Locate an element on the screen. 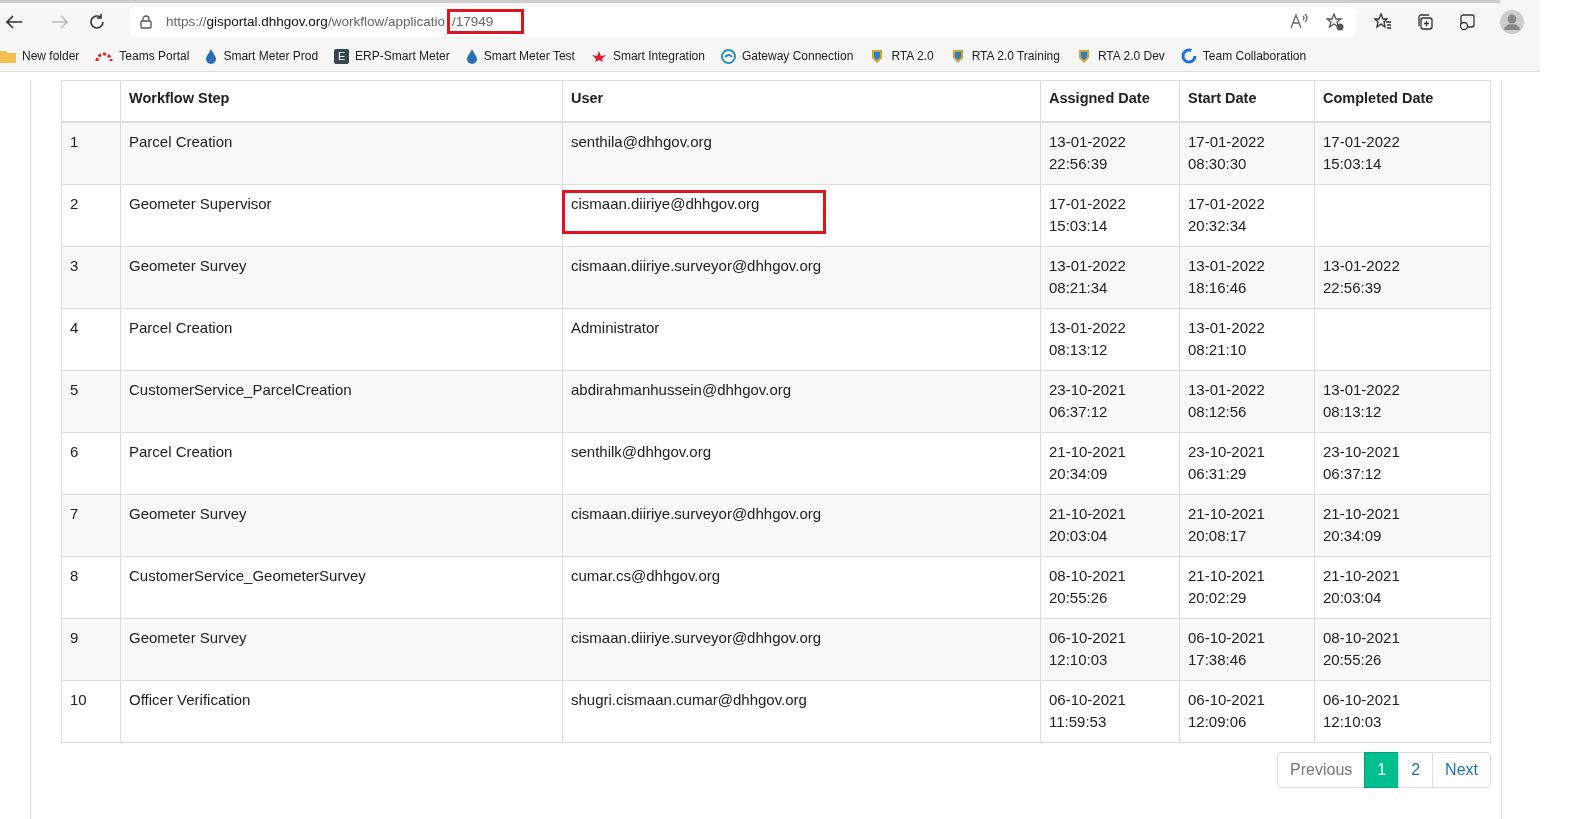 The image size is (1588, 819). address-bar: https://gisportal.dhhgov.org/workflow/applicatio /17949 is located at coordinates (743, 22).